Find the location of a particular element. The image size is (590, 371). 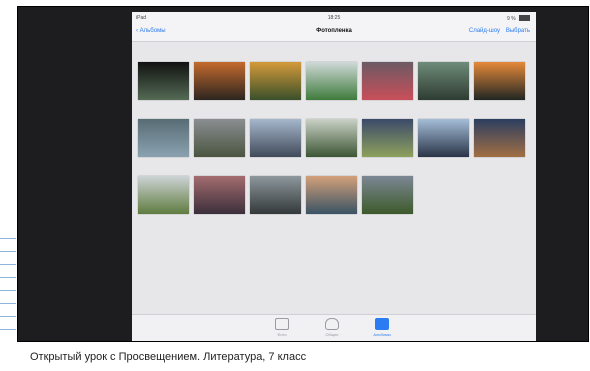

cloud-tab-icon is located at coordinates (332, 324).